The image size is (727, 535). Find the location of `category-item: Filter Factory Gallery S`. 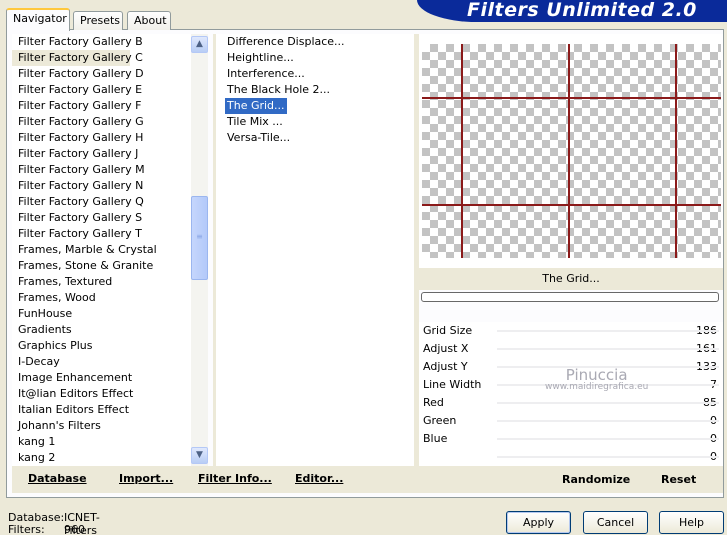

category-item: Filter Factory Gallery S is located at coordinates (110, 218).